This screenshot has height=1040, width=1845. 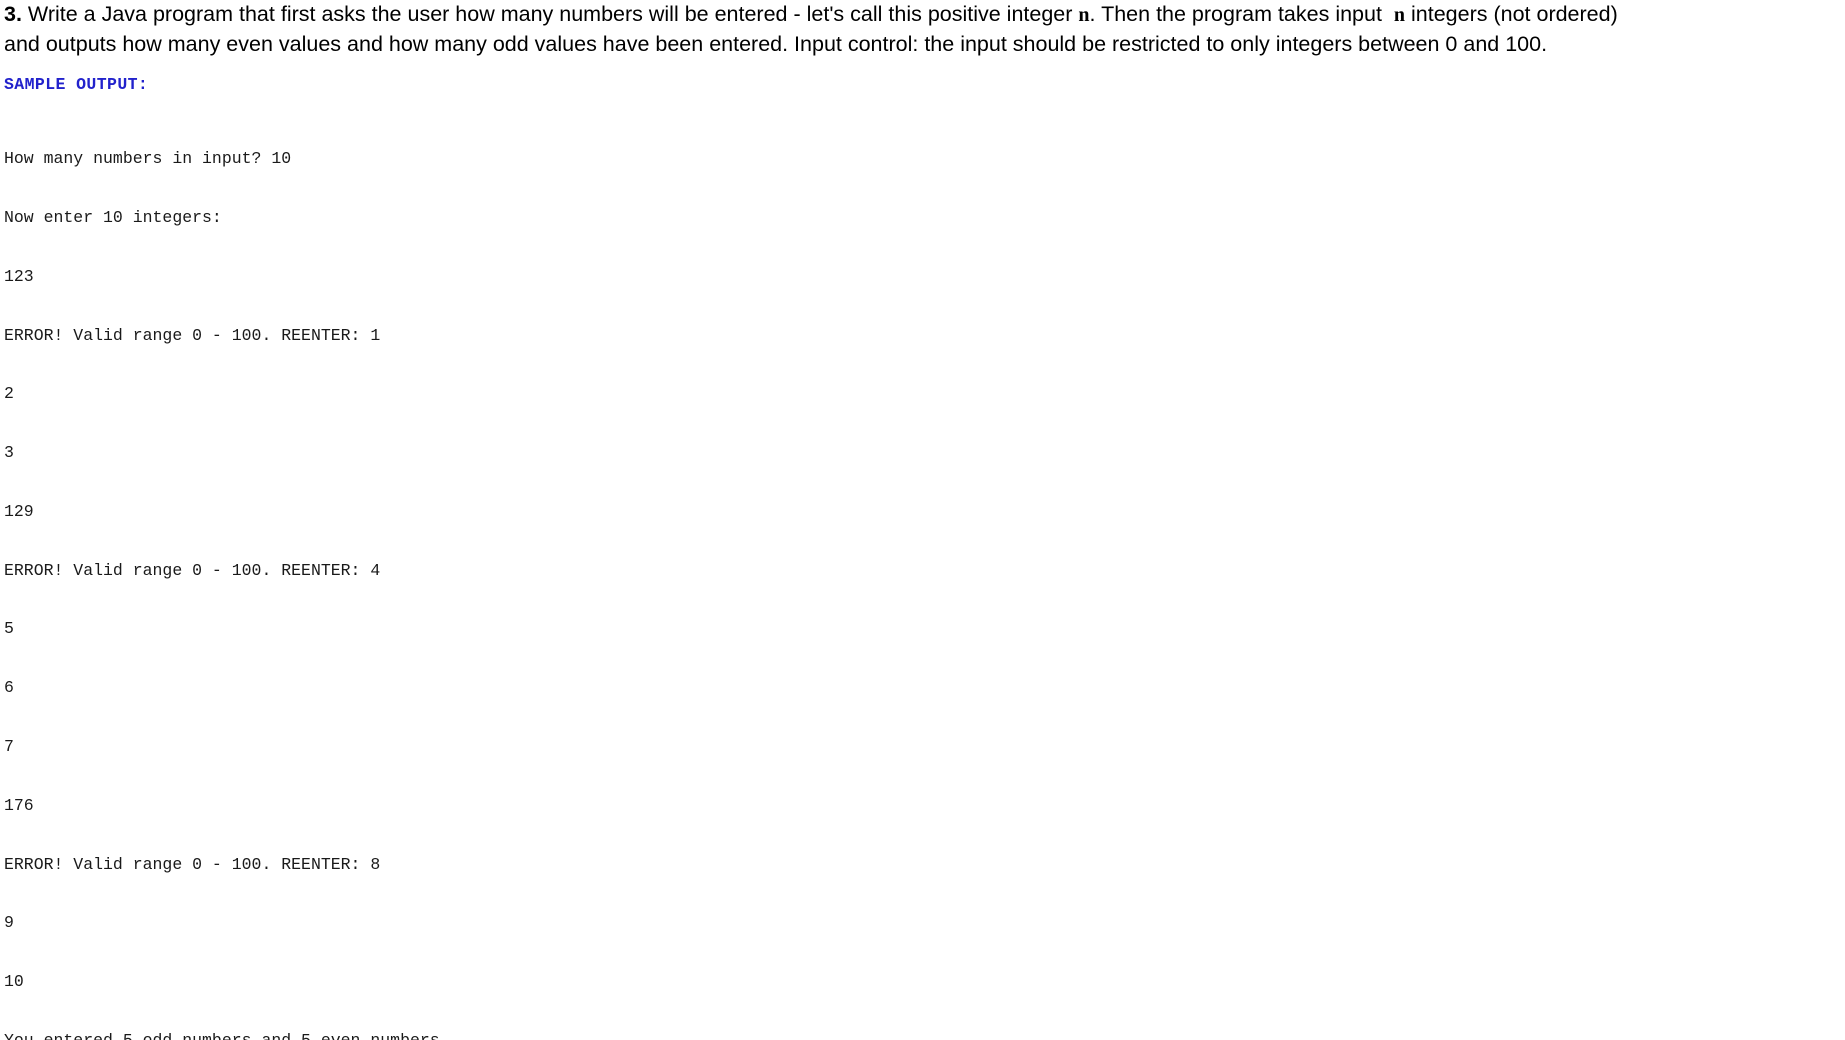 What do you see at coordinates (13, 14) in the screenshot?
I see `question-number: 3.` at bounding box center [13, 14].